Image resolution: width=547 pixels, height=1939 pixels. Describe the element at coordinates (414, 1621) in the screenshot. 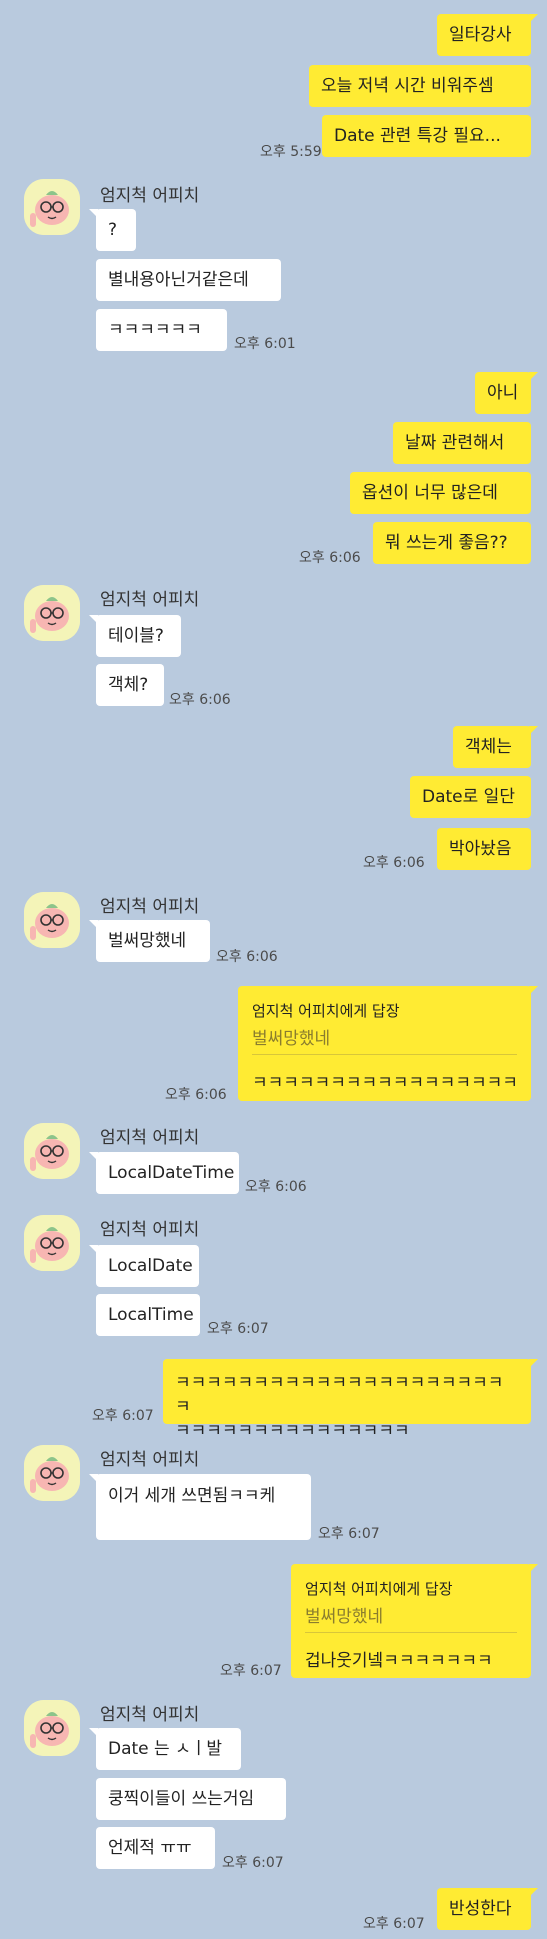

I see `my-reply-message: 엄지척 어피치에게 답장 벌써망했네 겁나웃기넼ㅋㅋㅋㅋㅋㅋㅋ` at that location.